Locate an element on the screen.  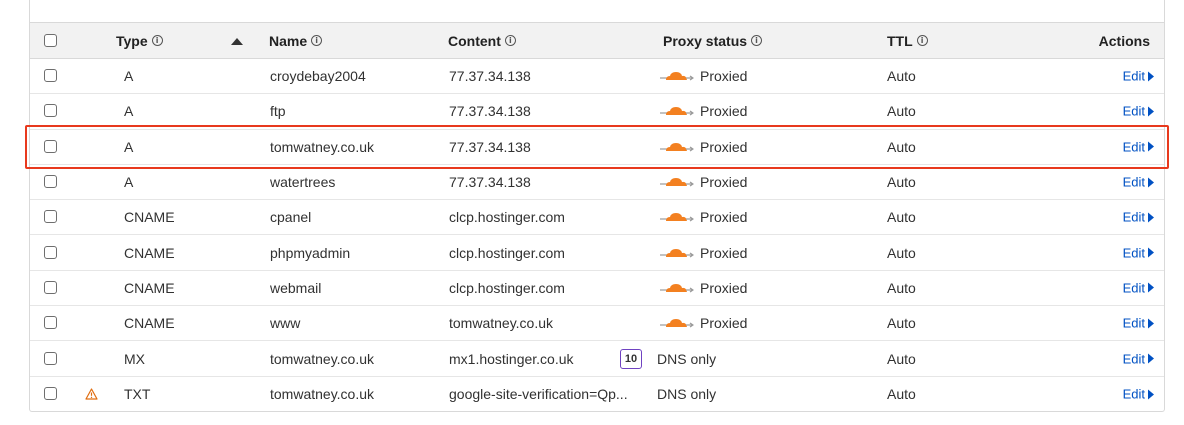
select-all-checkbox is located at coordinates (50, 40).